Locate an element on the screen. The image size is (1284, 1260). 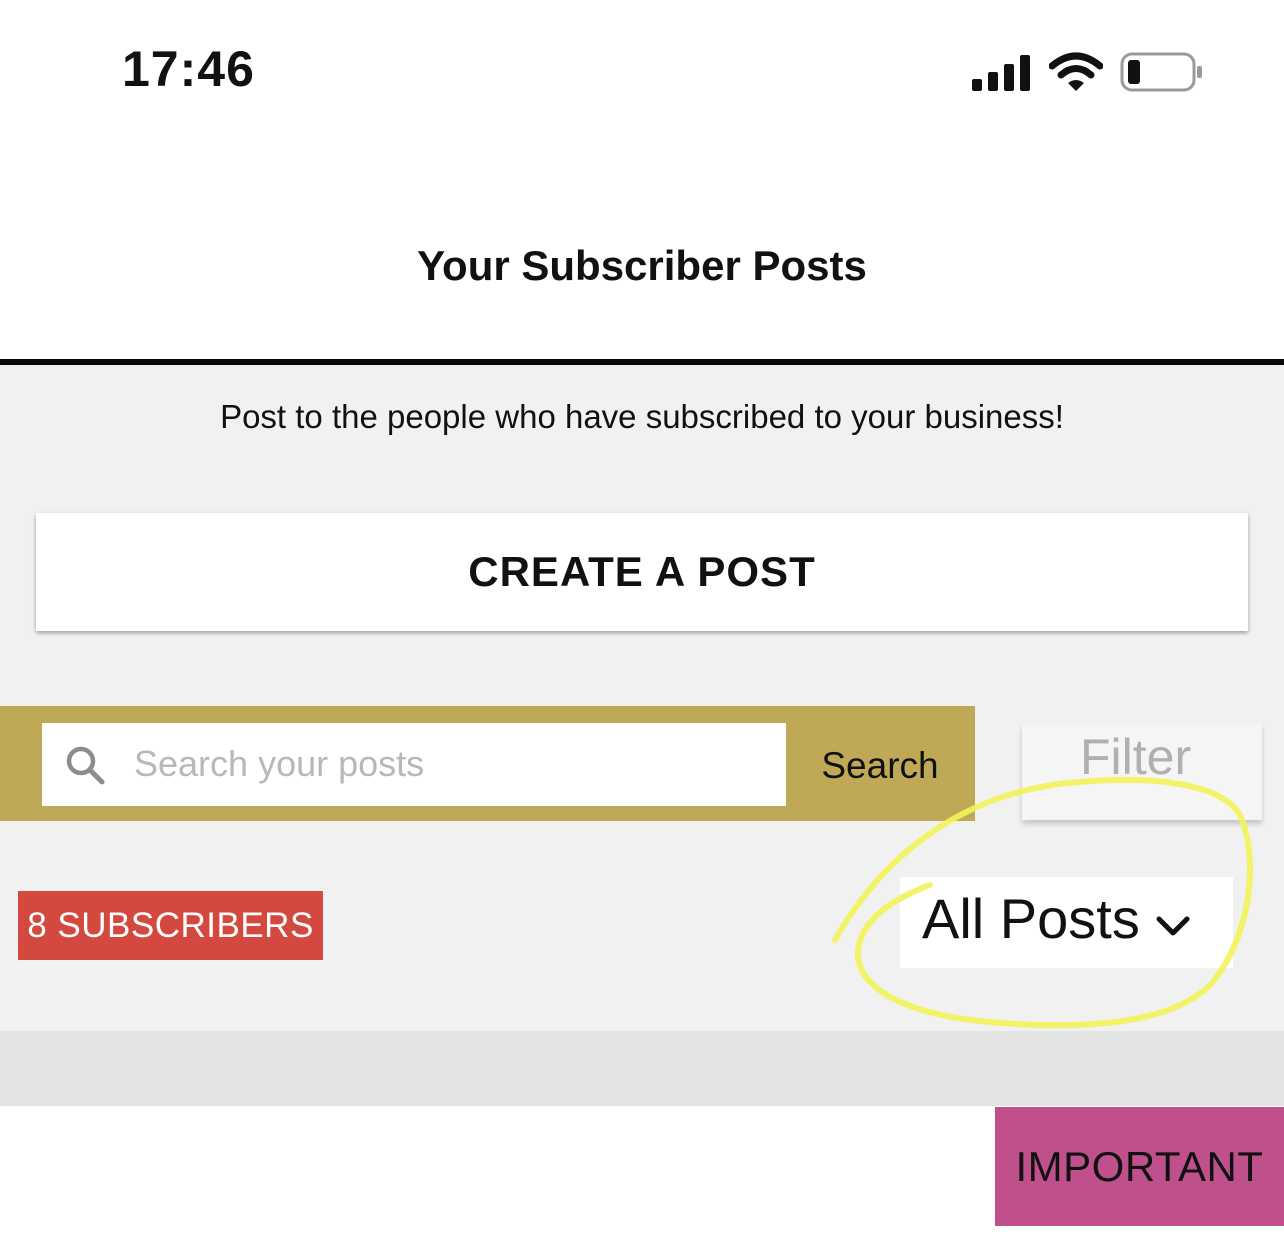
cellular-signal-icon is located at coordinates (1001, 73).